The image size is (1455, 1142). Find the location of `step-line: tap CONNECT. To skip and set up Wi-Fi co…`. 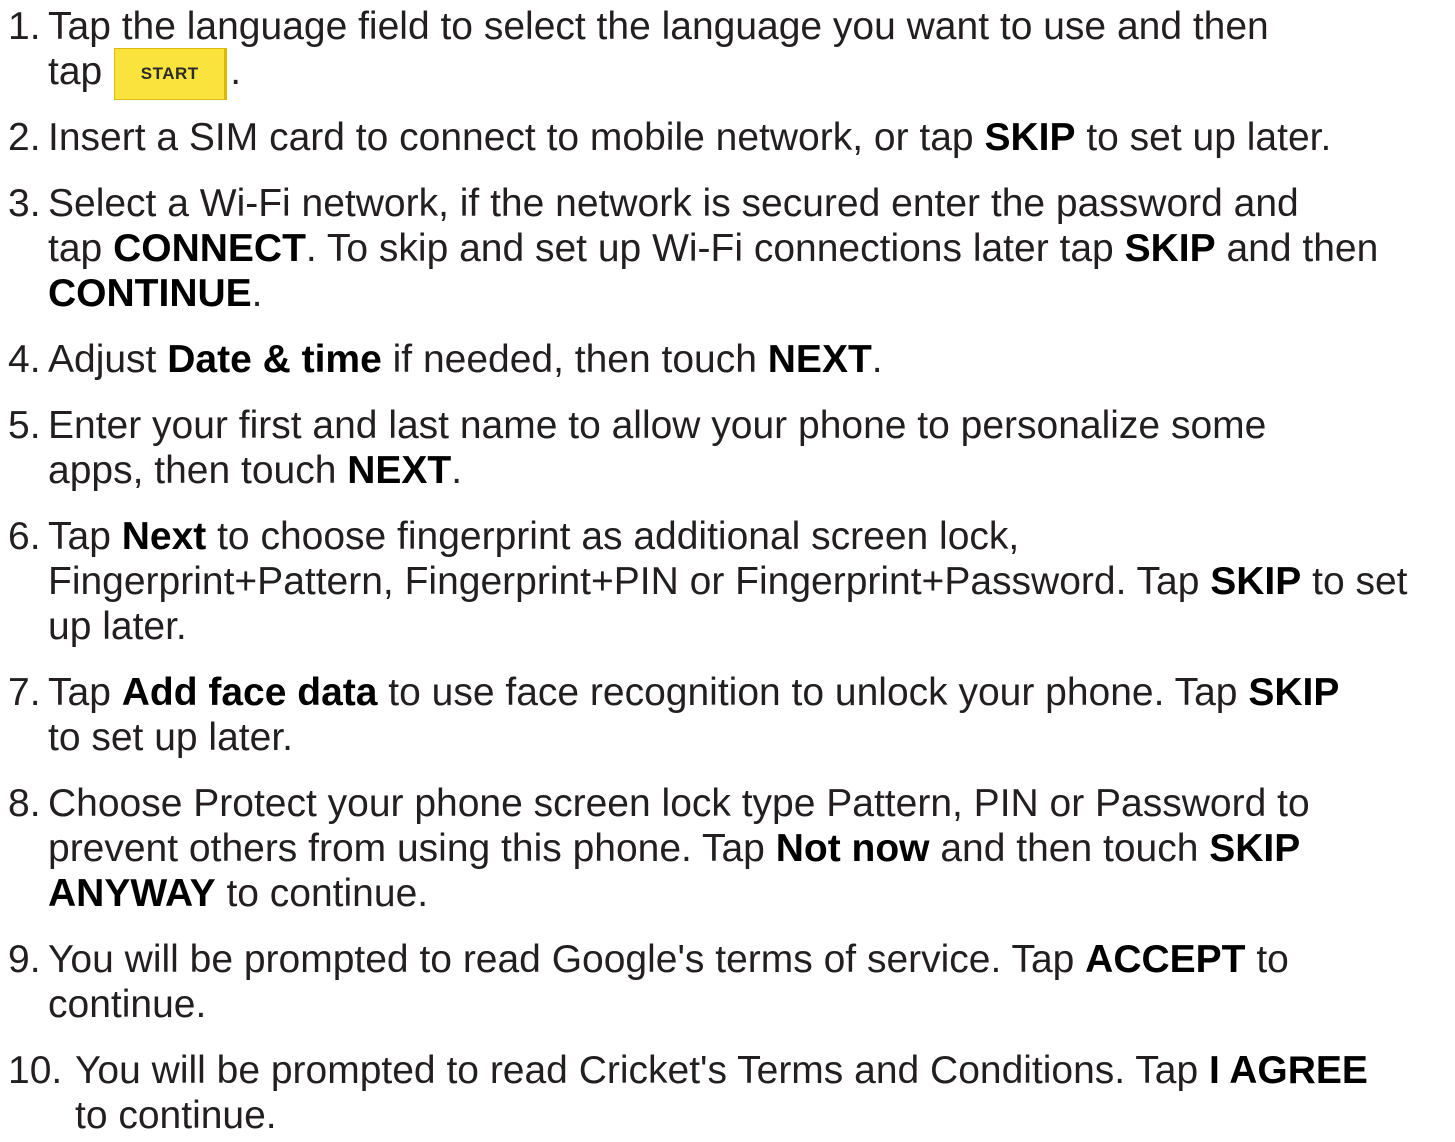

step-line: tap CONNECT. To skip and set up Wi-Fi co… is located at coordinates (713, 248).